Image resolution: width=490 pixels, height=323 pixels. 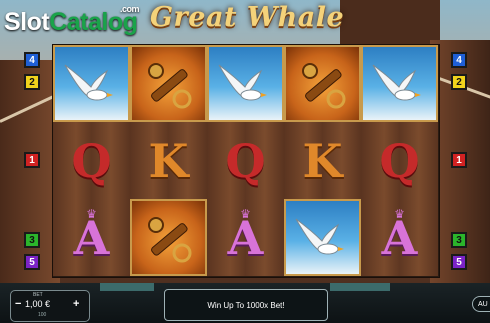 I want to click on bet-increase-button: +, so click(x=76, y=304).